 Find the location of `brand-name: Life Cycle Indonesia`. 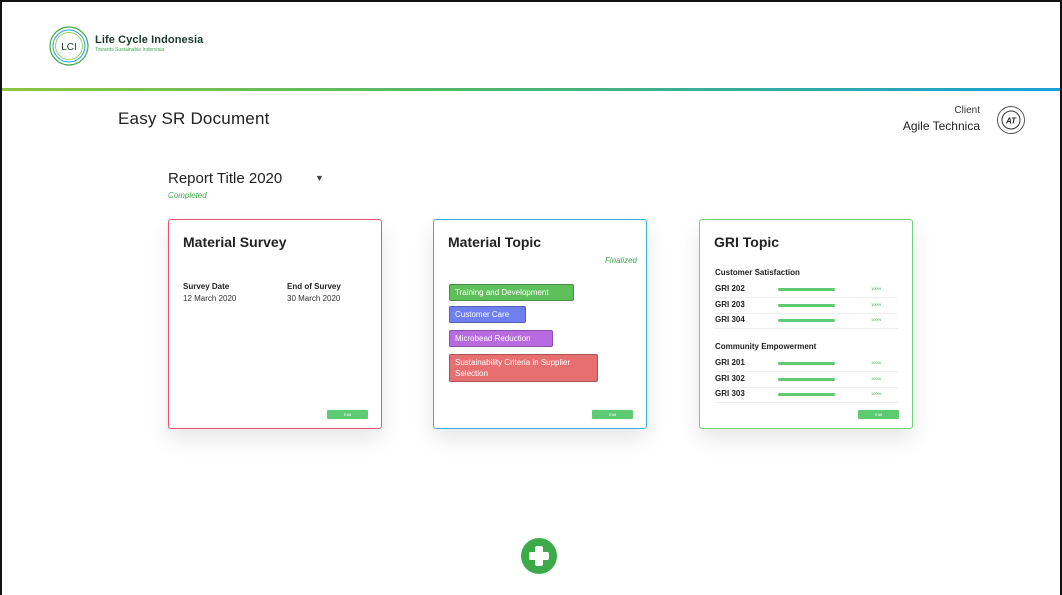

brand-name: Life Cycle Indonesia is located at coordinates (149, 40).